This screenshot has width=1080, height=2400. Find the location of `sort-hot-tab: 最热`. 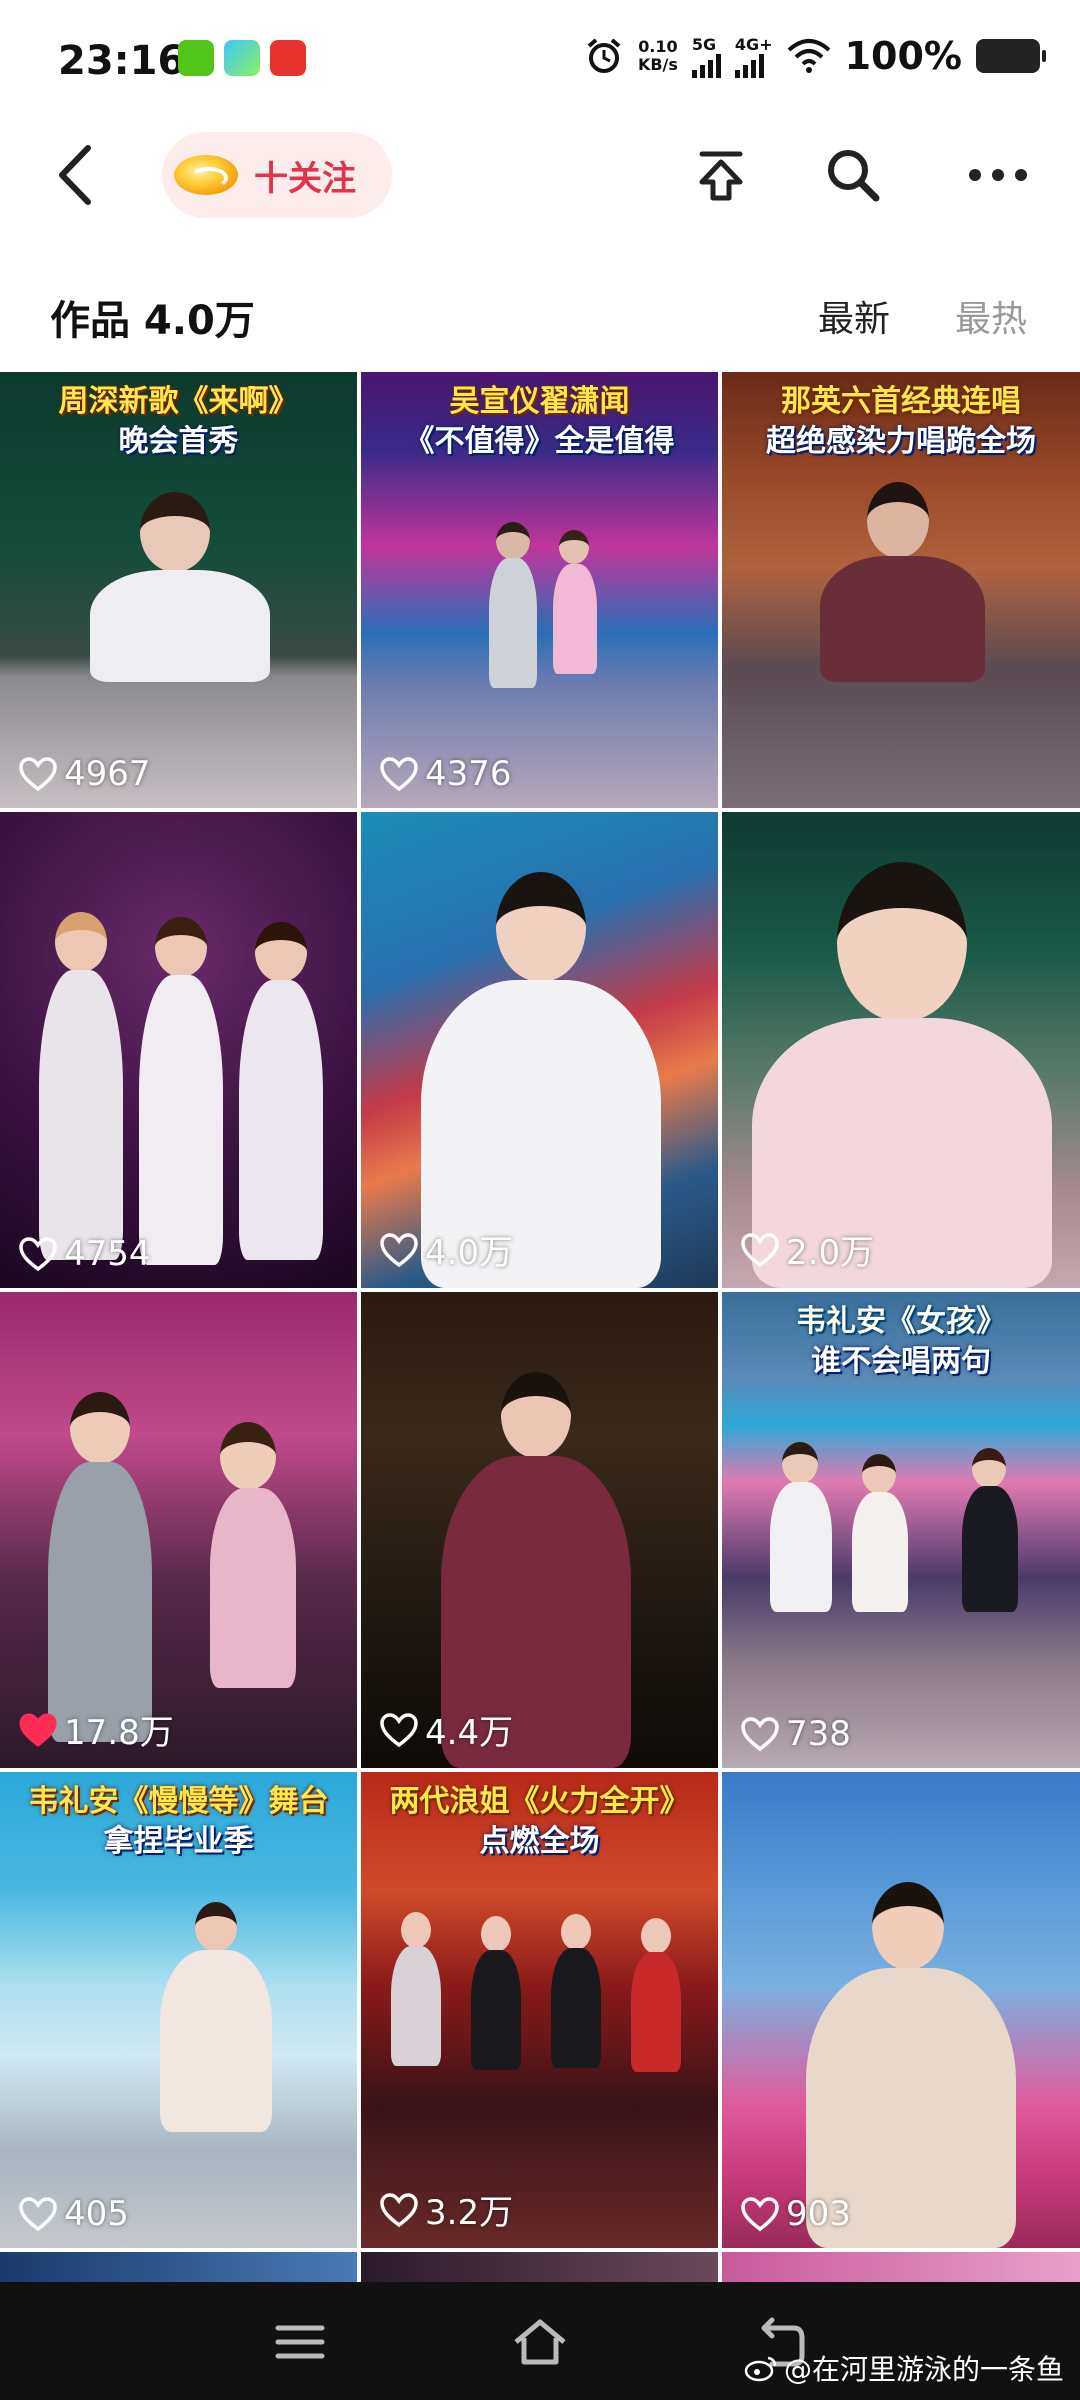

sort-hot-tab: 最热 is located at coordinates (991, 316).